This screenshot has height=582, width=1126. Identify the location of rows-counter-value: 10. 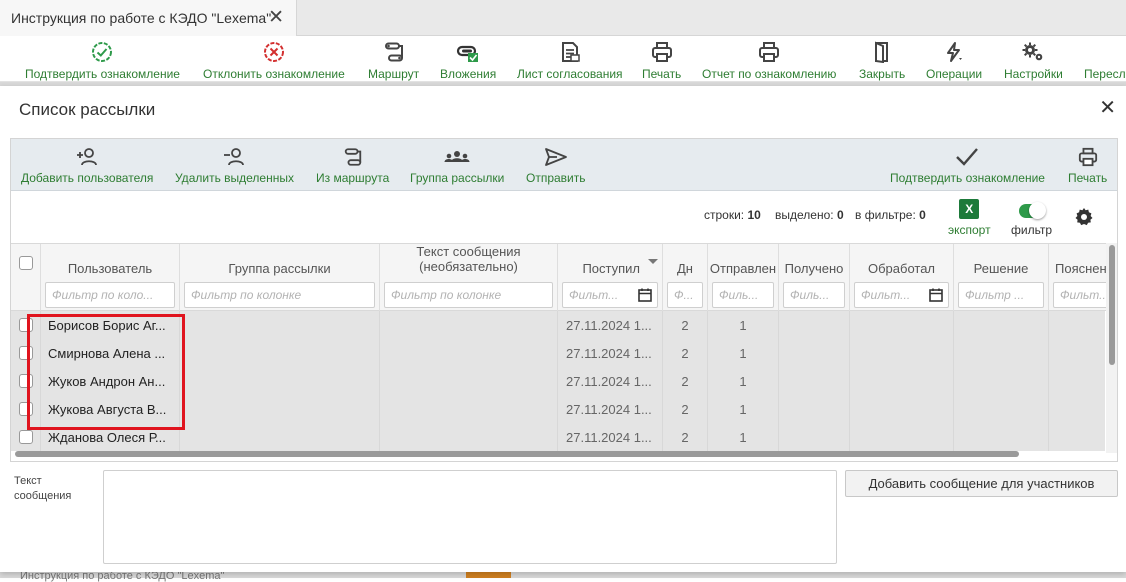
(754, 215).